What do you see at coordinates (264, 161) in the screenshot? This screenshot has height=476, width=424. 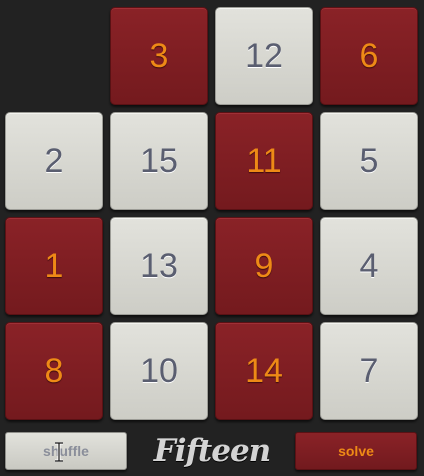 I see `tile: 11` at bounding box center [264, 161].